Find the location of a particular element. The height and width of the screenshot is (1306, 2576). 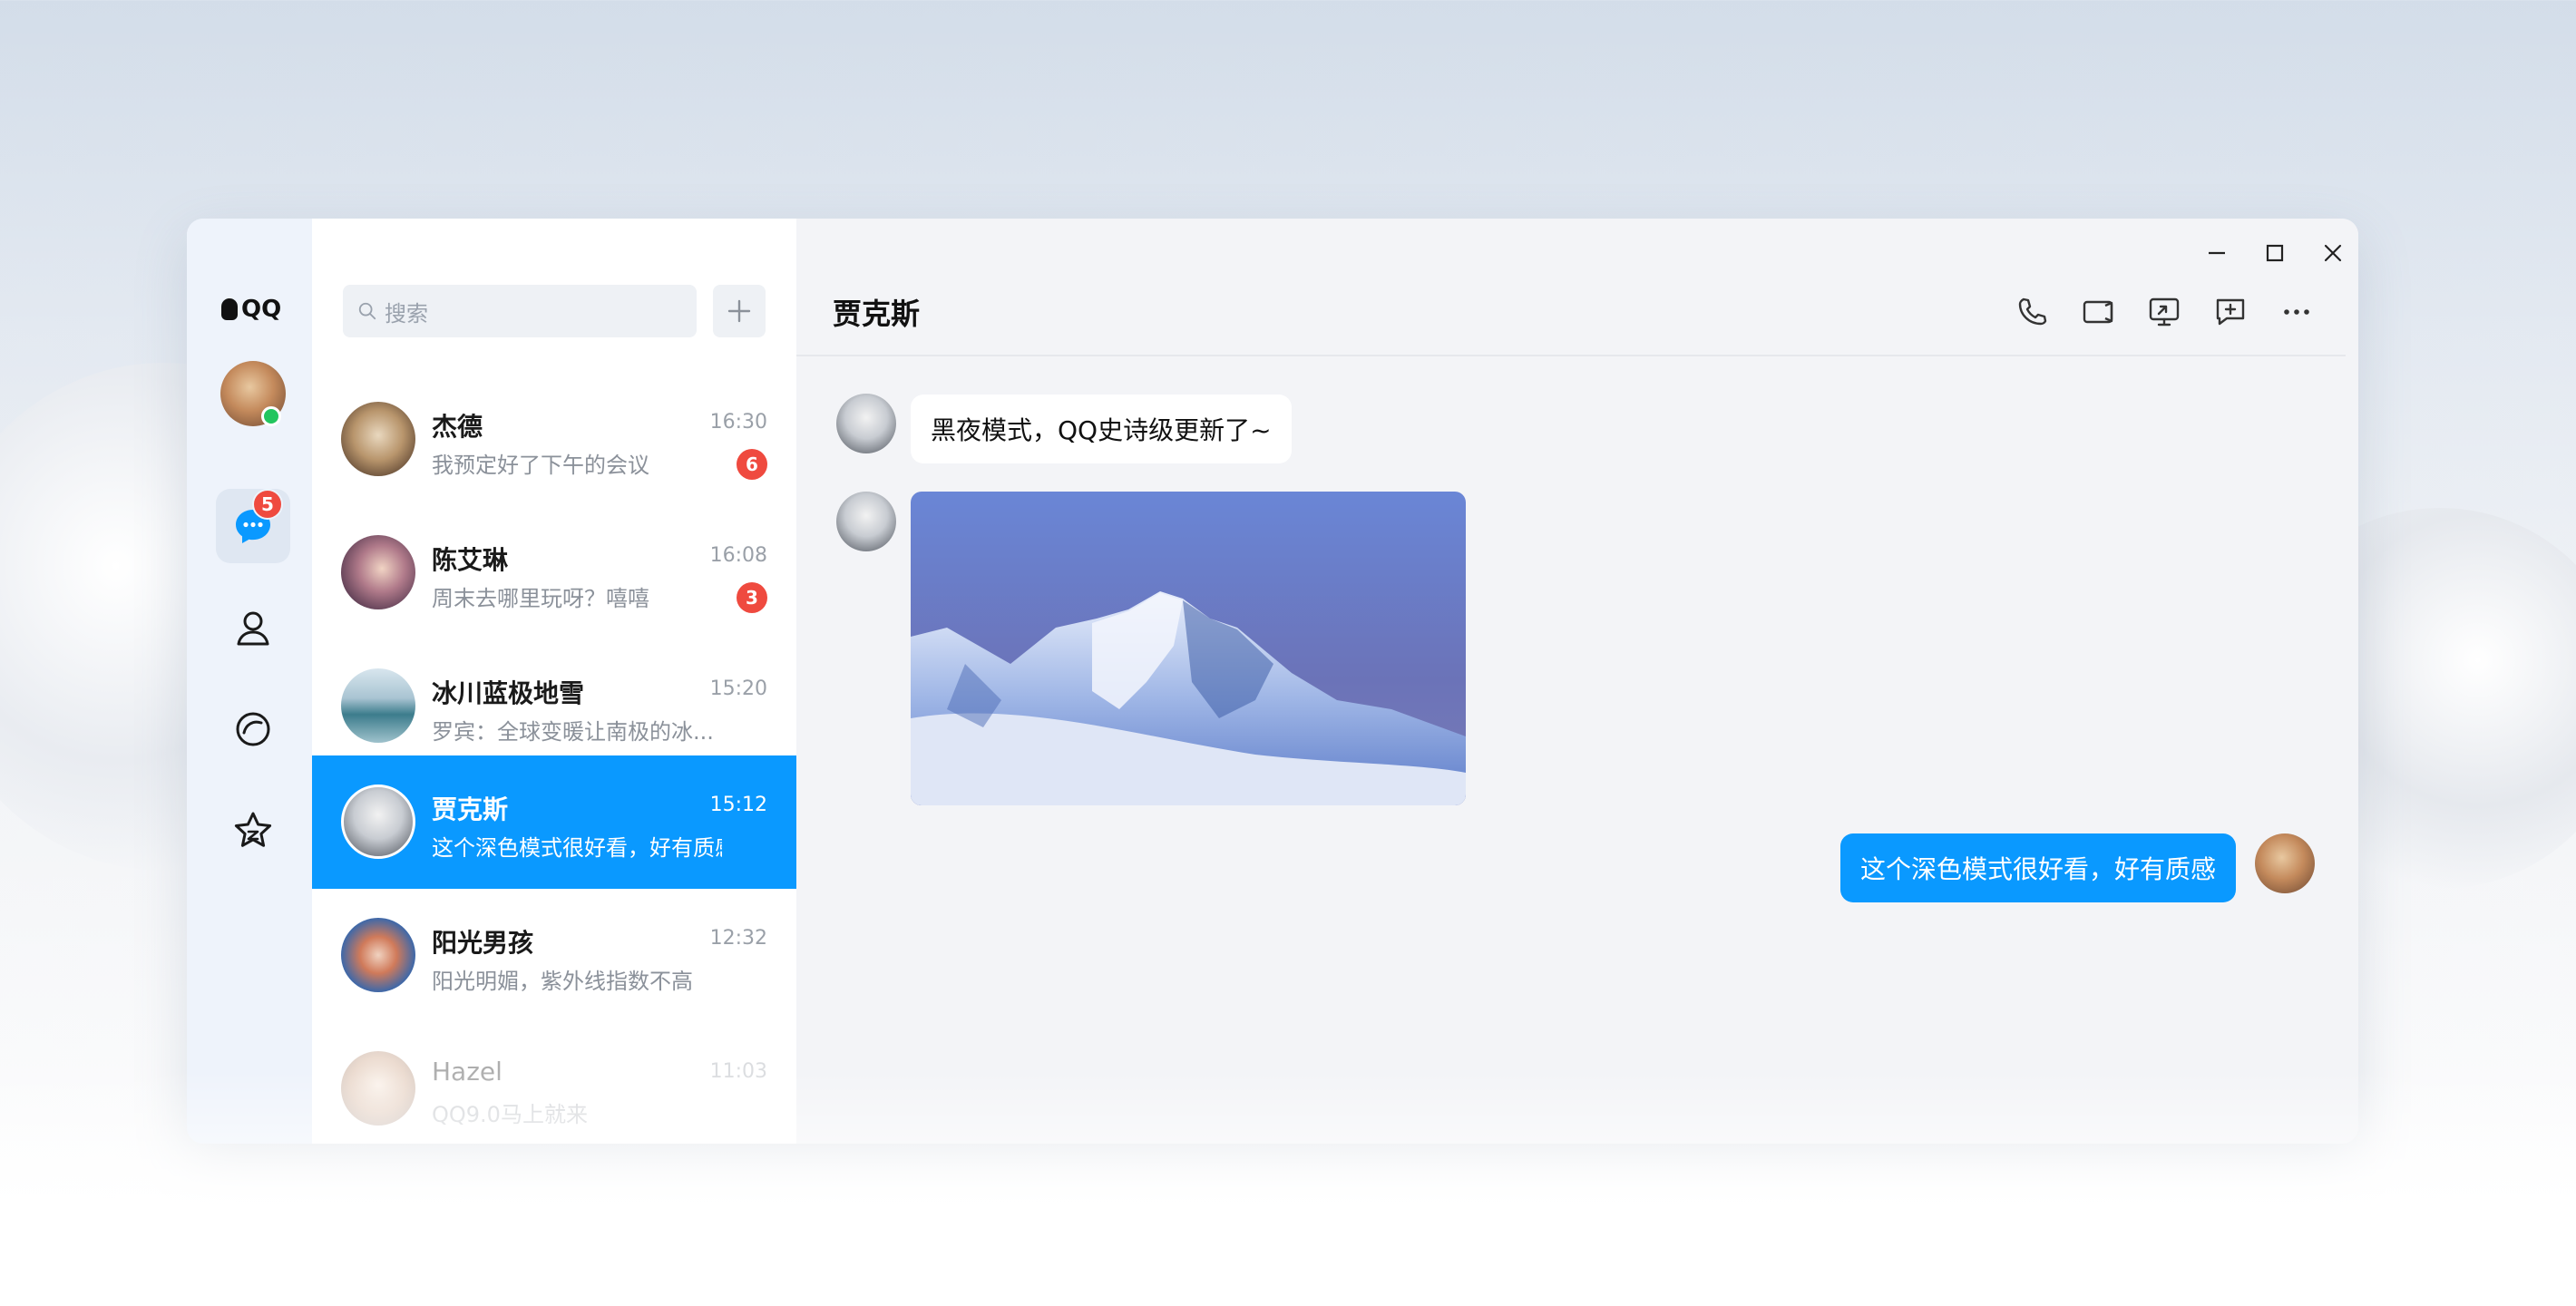

star-icon is located at coordinates (253, 829).